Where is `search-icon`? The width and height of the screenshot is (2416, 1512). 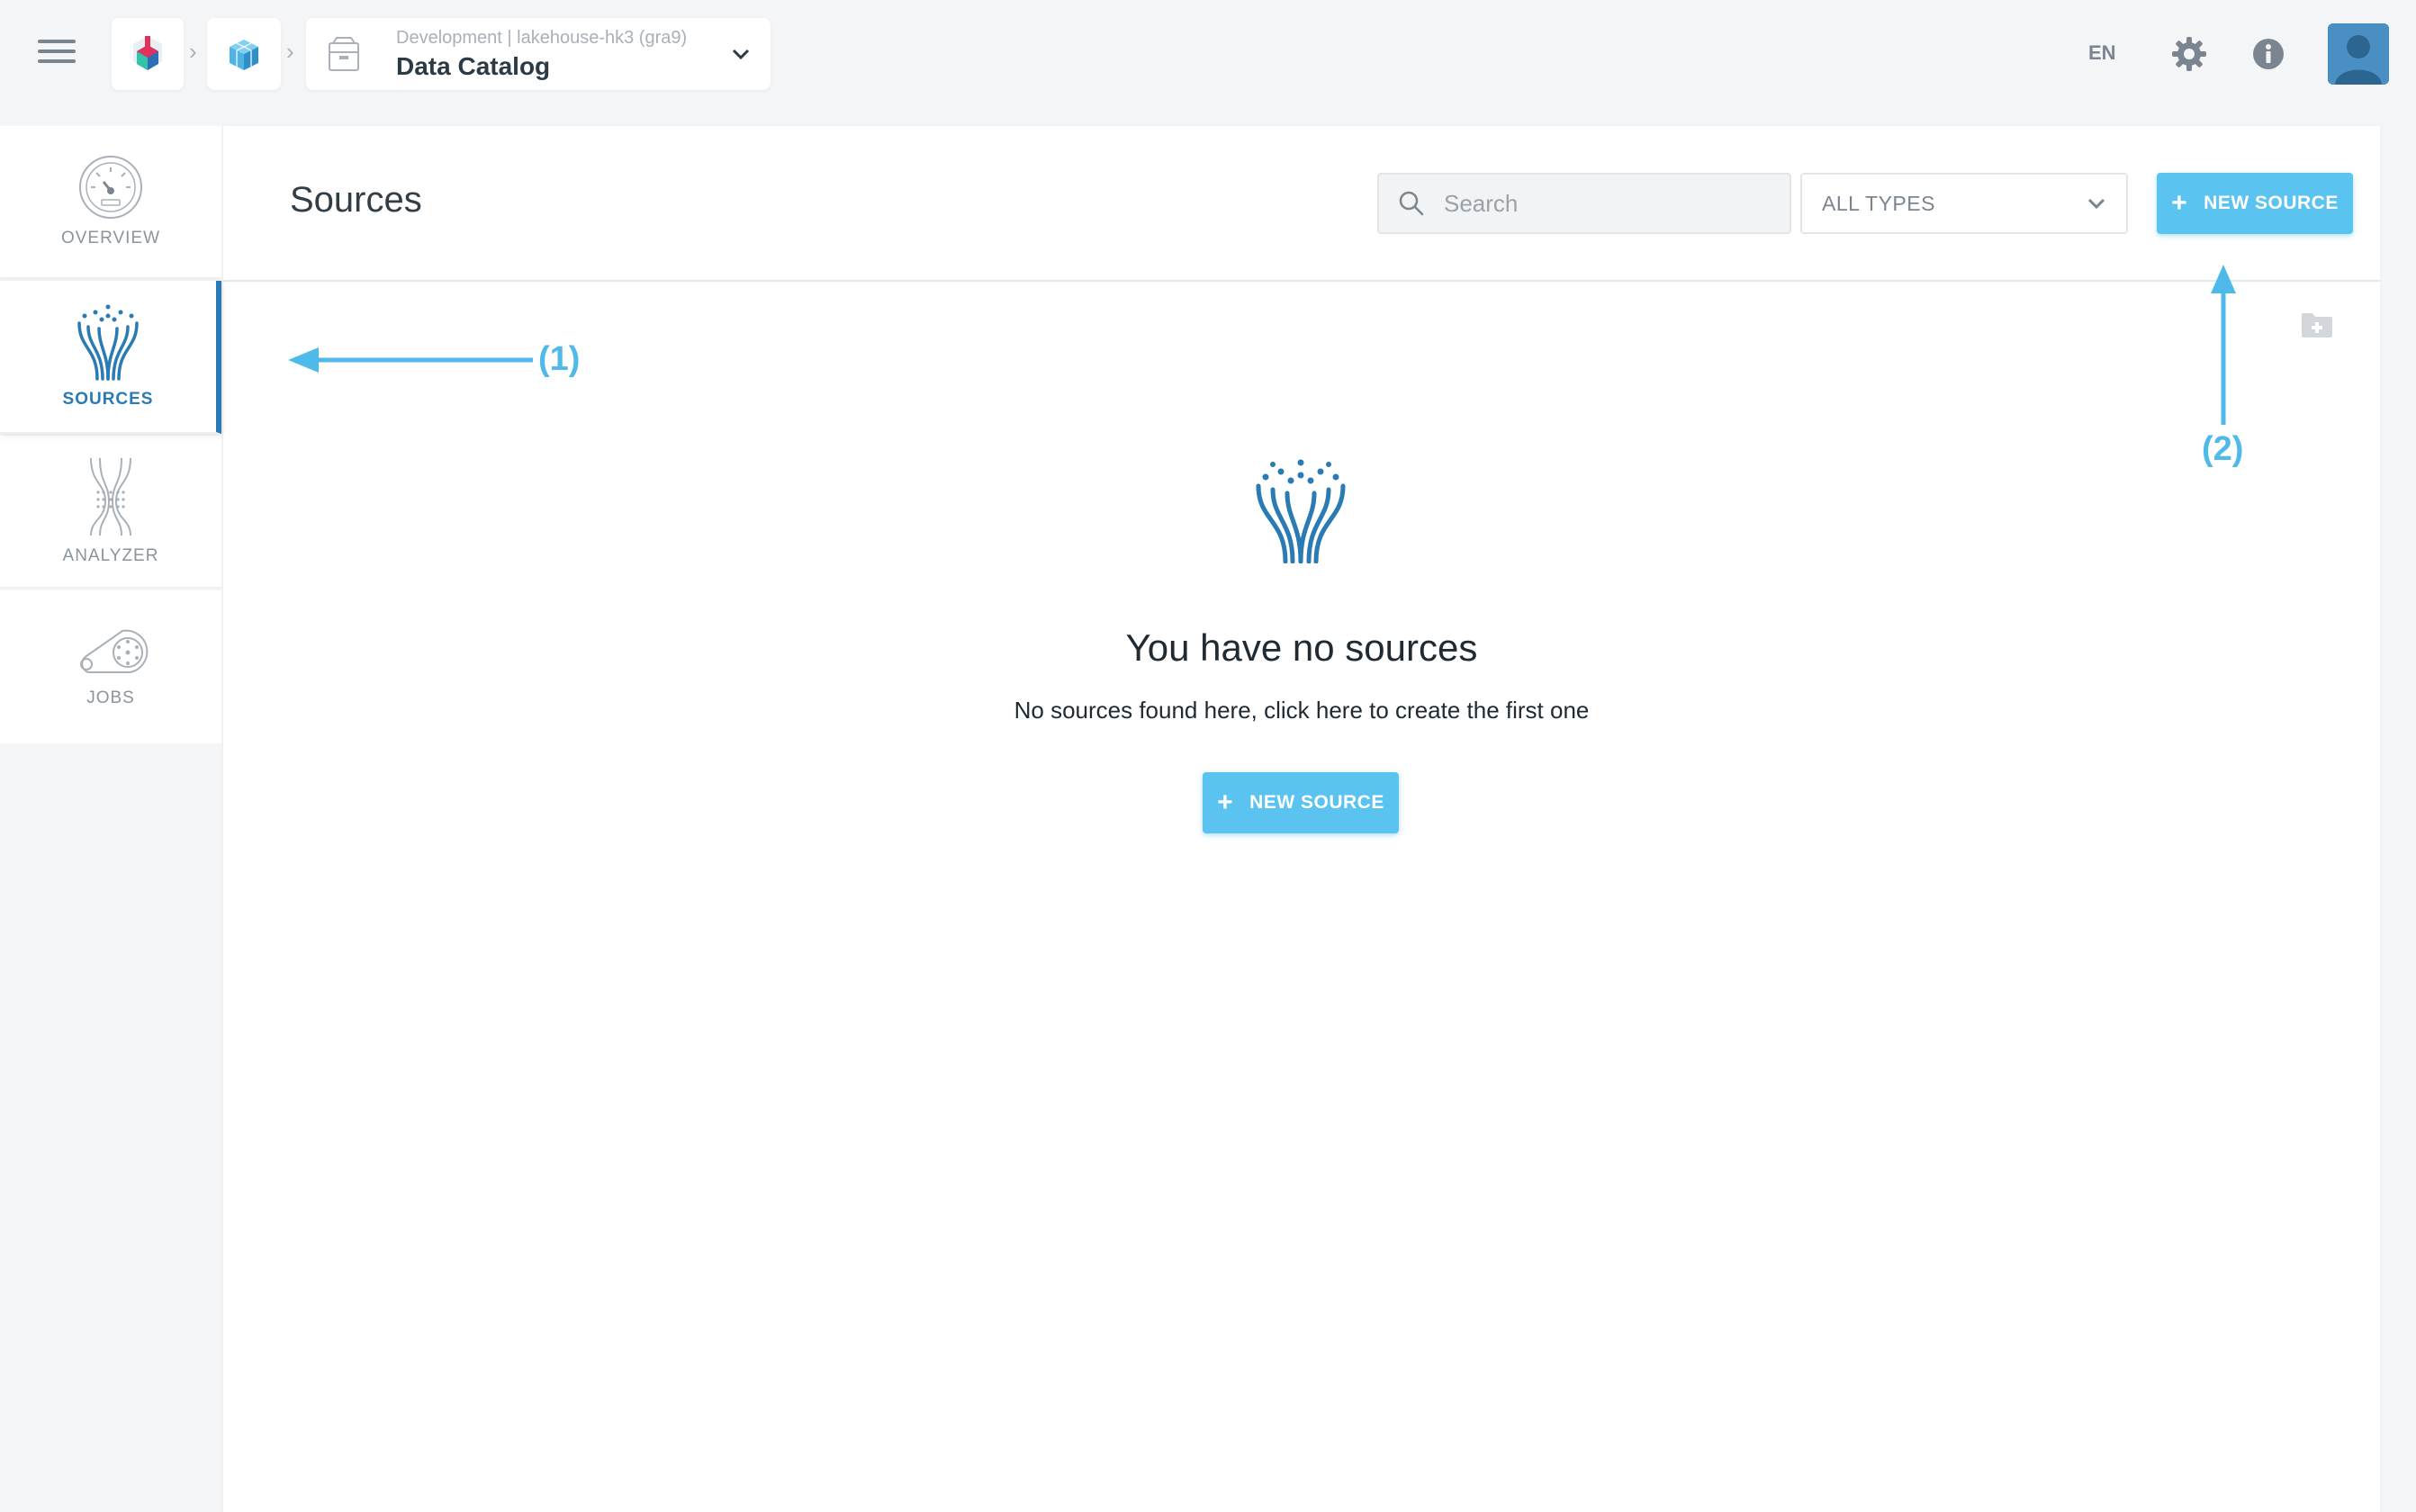 search-icon is located at coordinates (1411, 203).